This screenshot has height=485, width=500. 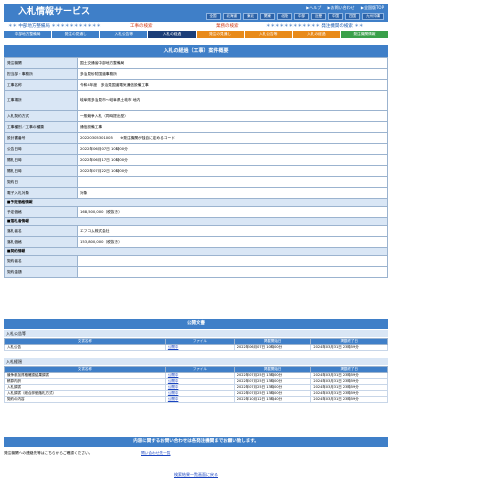 I want to click on detail-label: 工事種別／工事の種類, so click(x=41, y=127).